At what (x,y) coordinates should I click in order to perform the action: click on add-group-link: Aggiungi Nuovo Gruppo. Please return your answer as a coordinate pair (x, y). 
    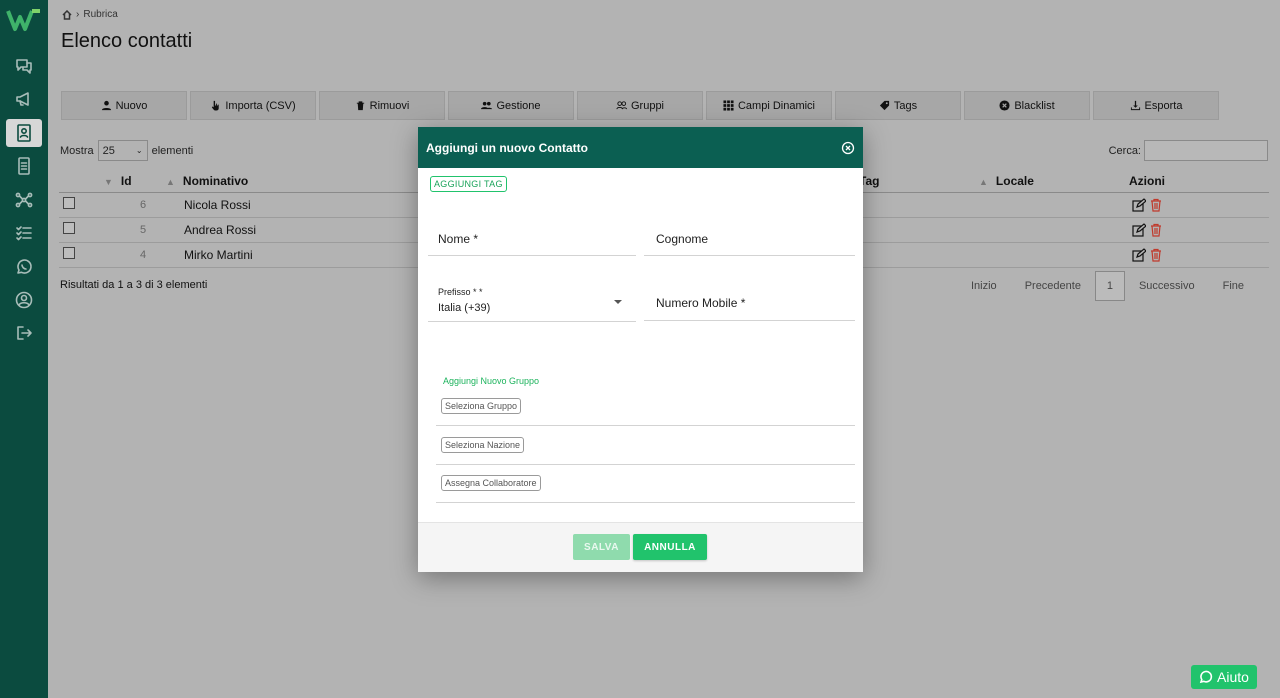
    Looking at the image, I should click on (491, 381).